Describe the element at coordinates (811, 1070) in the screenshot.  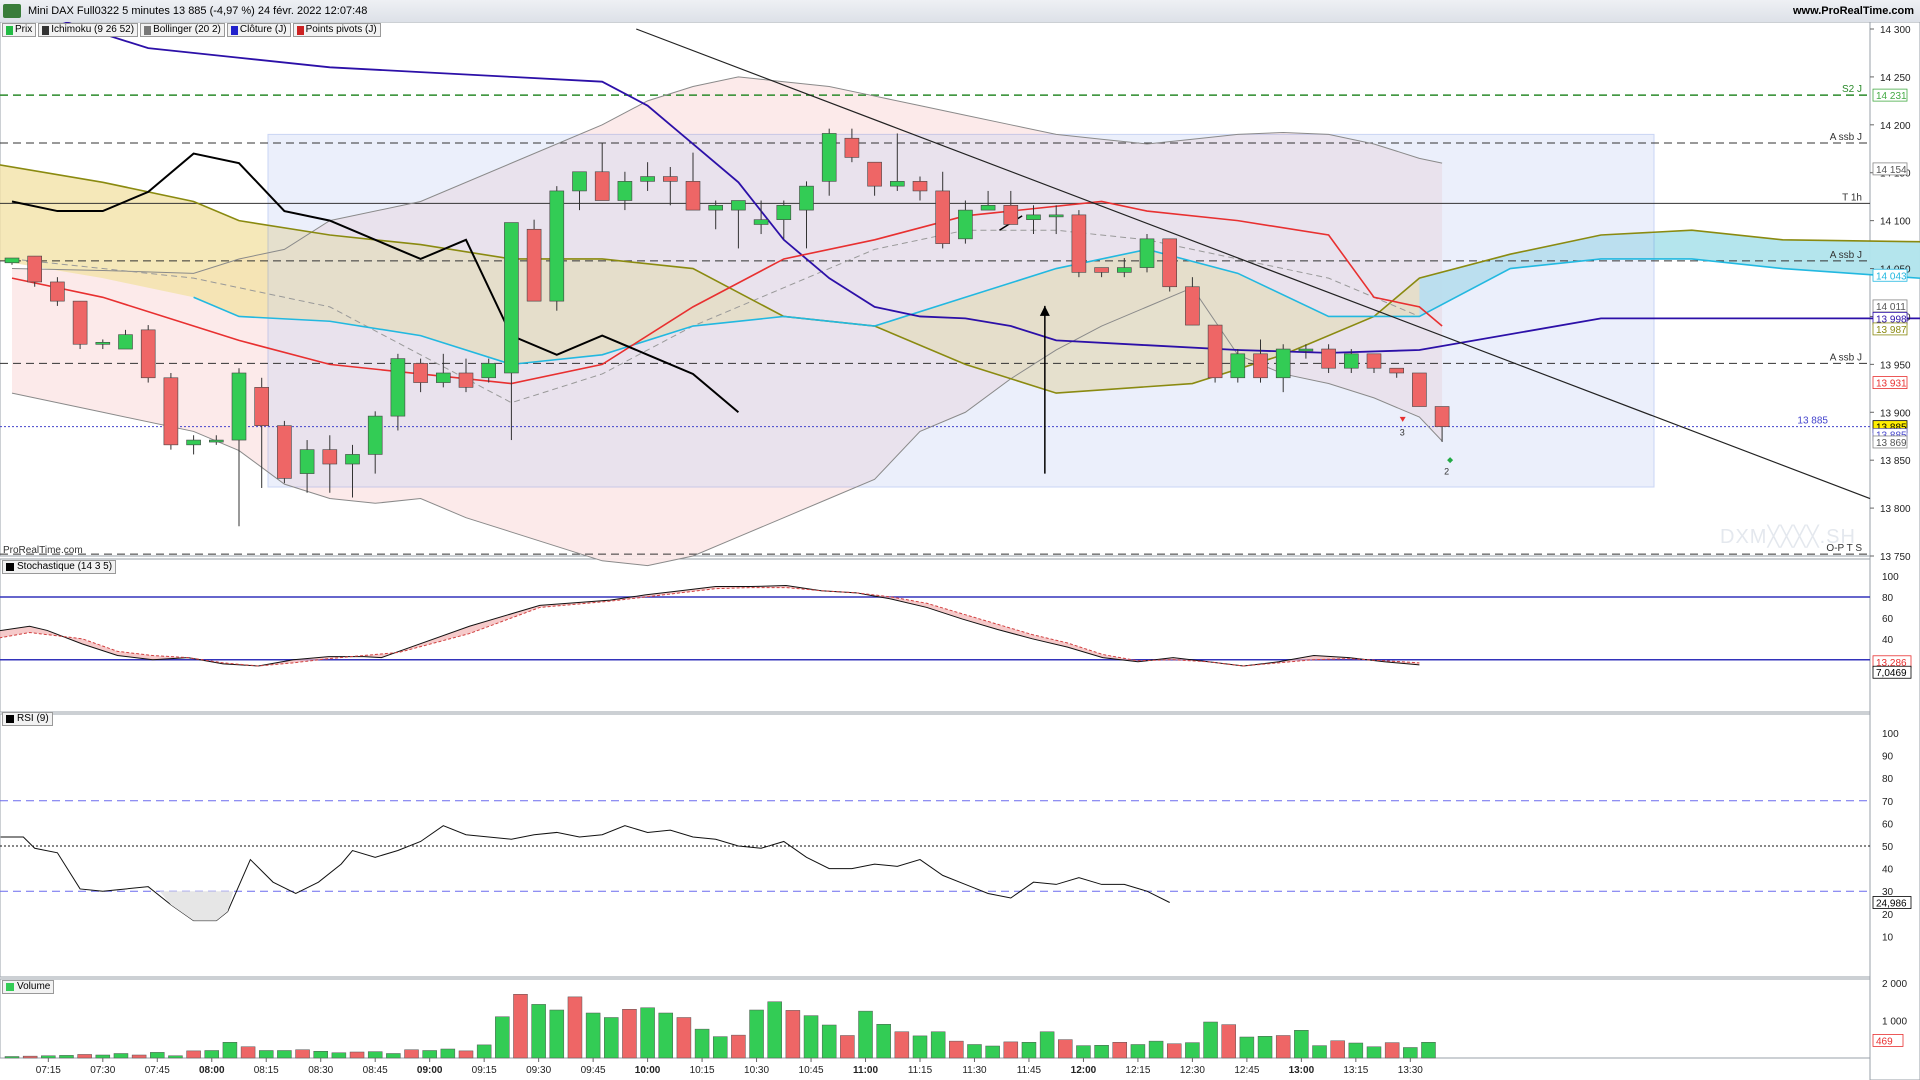
I see `time-tick-label: 10:45` at that location.